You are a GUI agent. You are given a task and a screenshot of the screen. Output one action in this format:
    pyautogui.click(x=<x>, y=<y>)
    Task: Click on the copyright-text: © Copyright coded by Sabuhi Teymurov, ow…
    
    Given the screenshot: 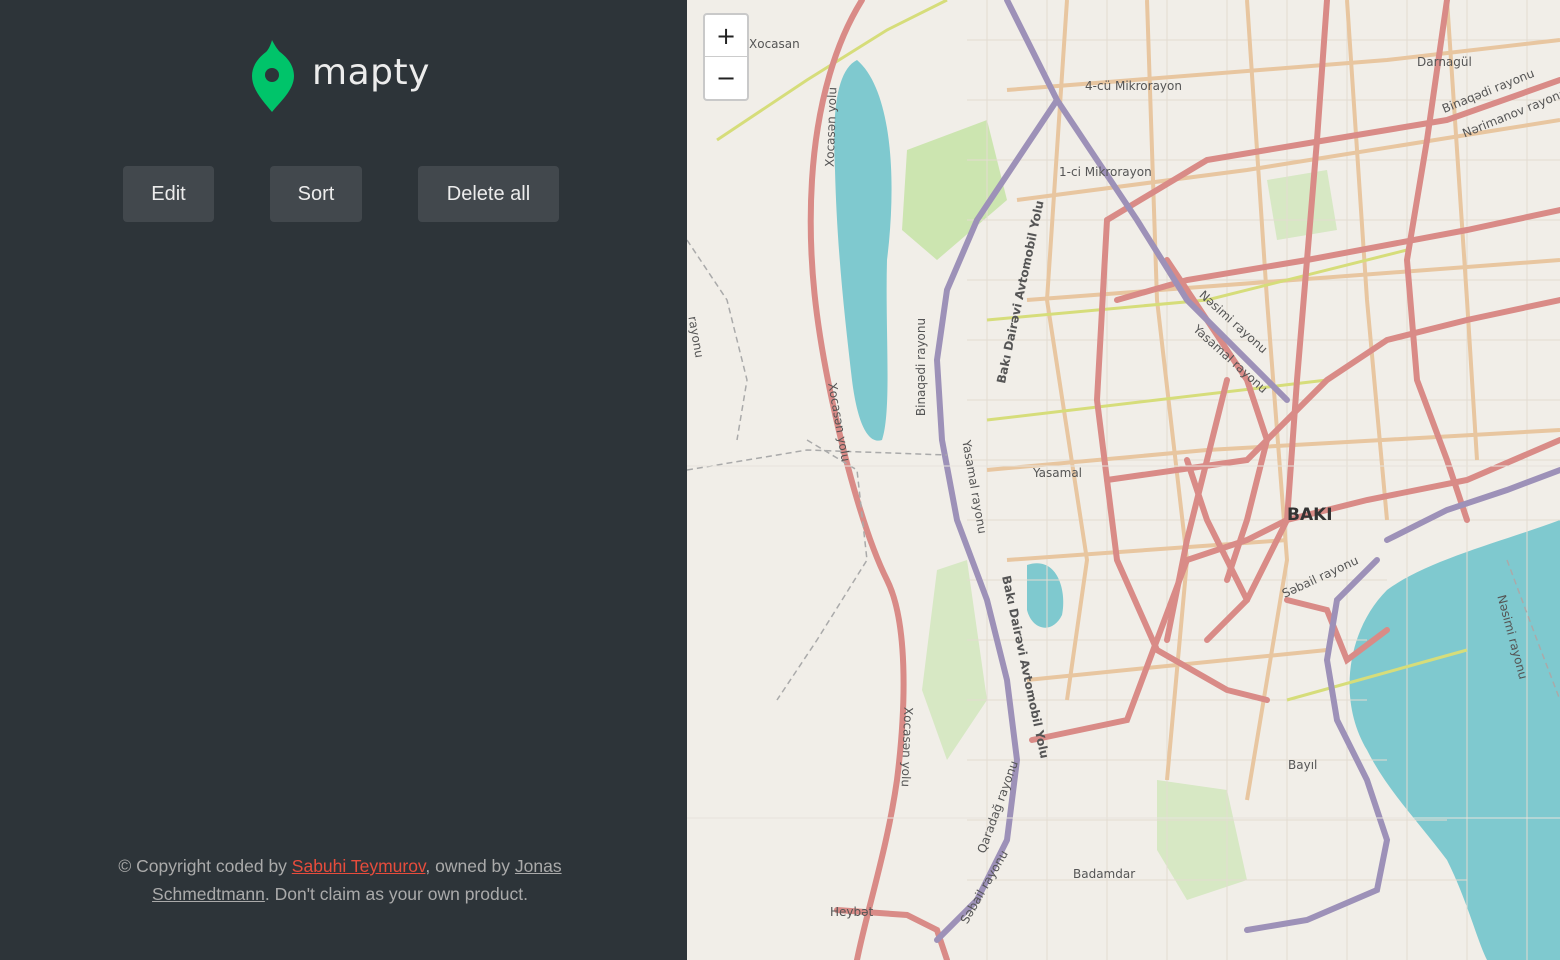 What is the action you would take?
    pyautogui.click(x=340, y=880)
    